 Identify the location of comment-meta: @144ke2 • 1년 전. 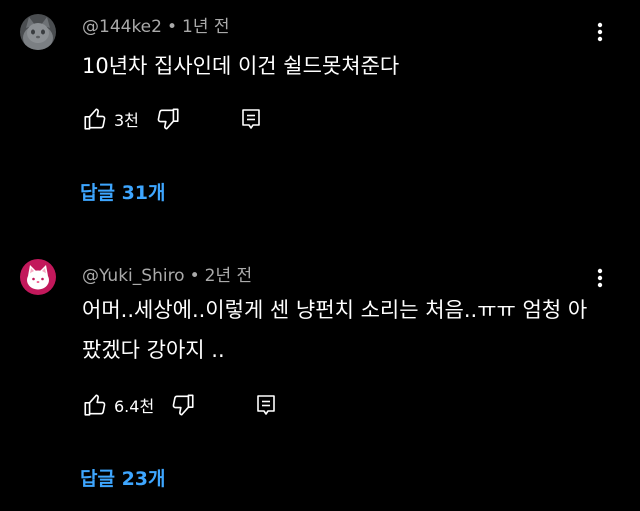
(156, 24).